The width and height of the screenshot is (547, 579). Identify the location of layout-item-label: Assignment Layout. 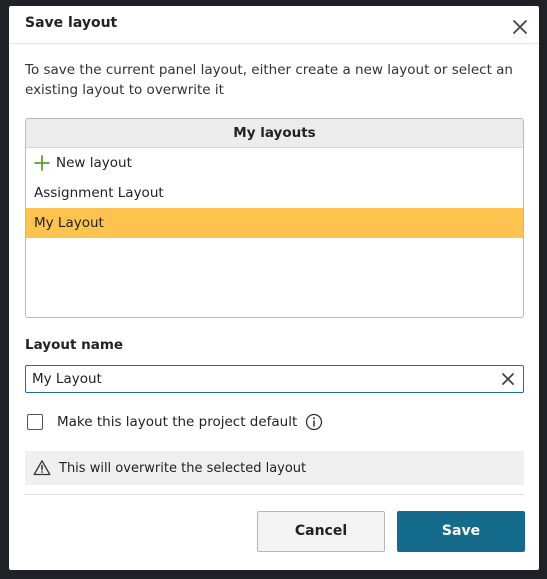
(99, 193).